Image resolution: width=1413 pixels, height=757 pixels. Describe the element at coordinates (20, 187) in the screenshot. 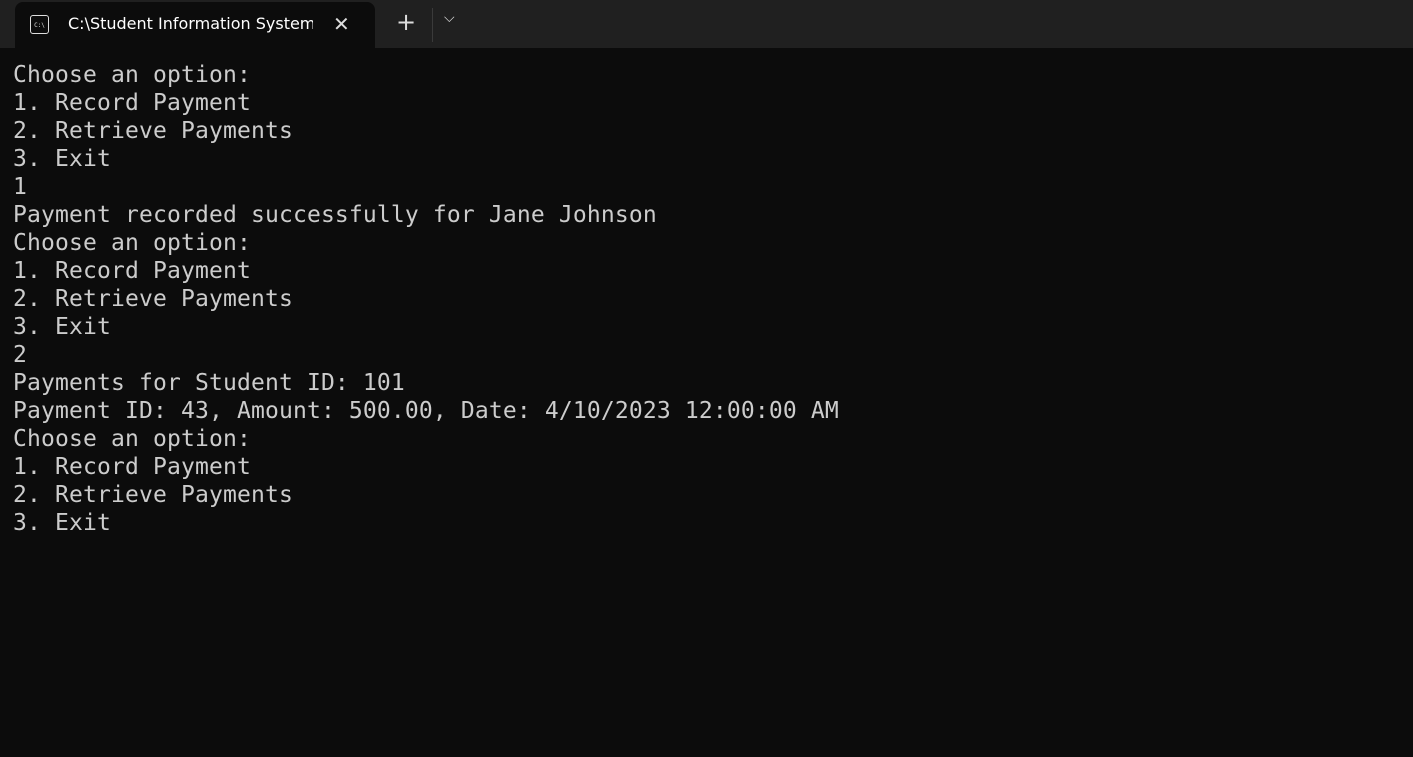

I see `console-line: 1` at that location.